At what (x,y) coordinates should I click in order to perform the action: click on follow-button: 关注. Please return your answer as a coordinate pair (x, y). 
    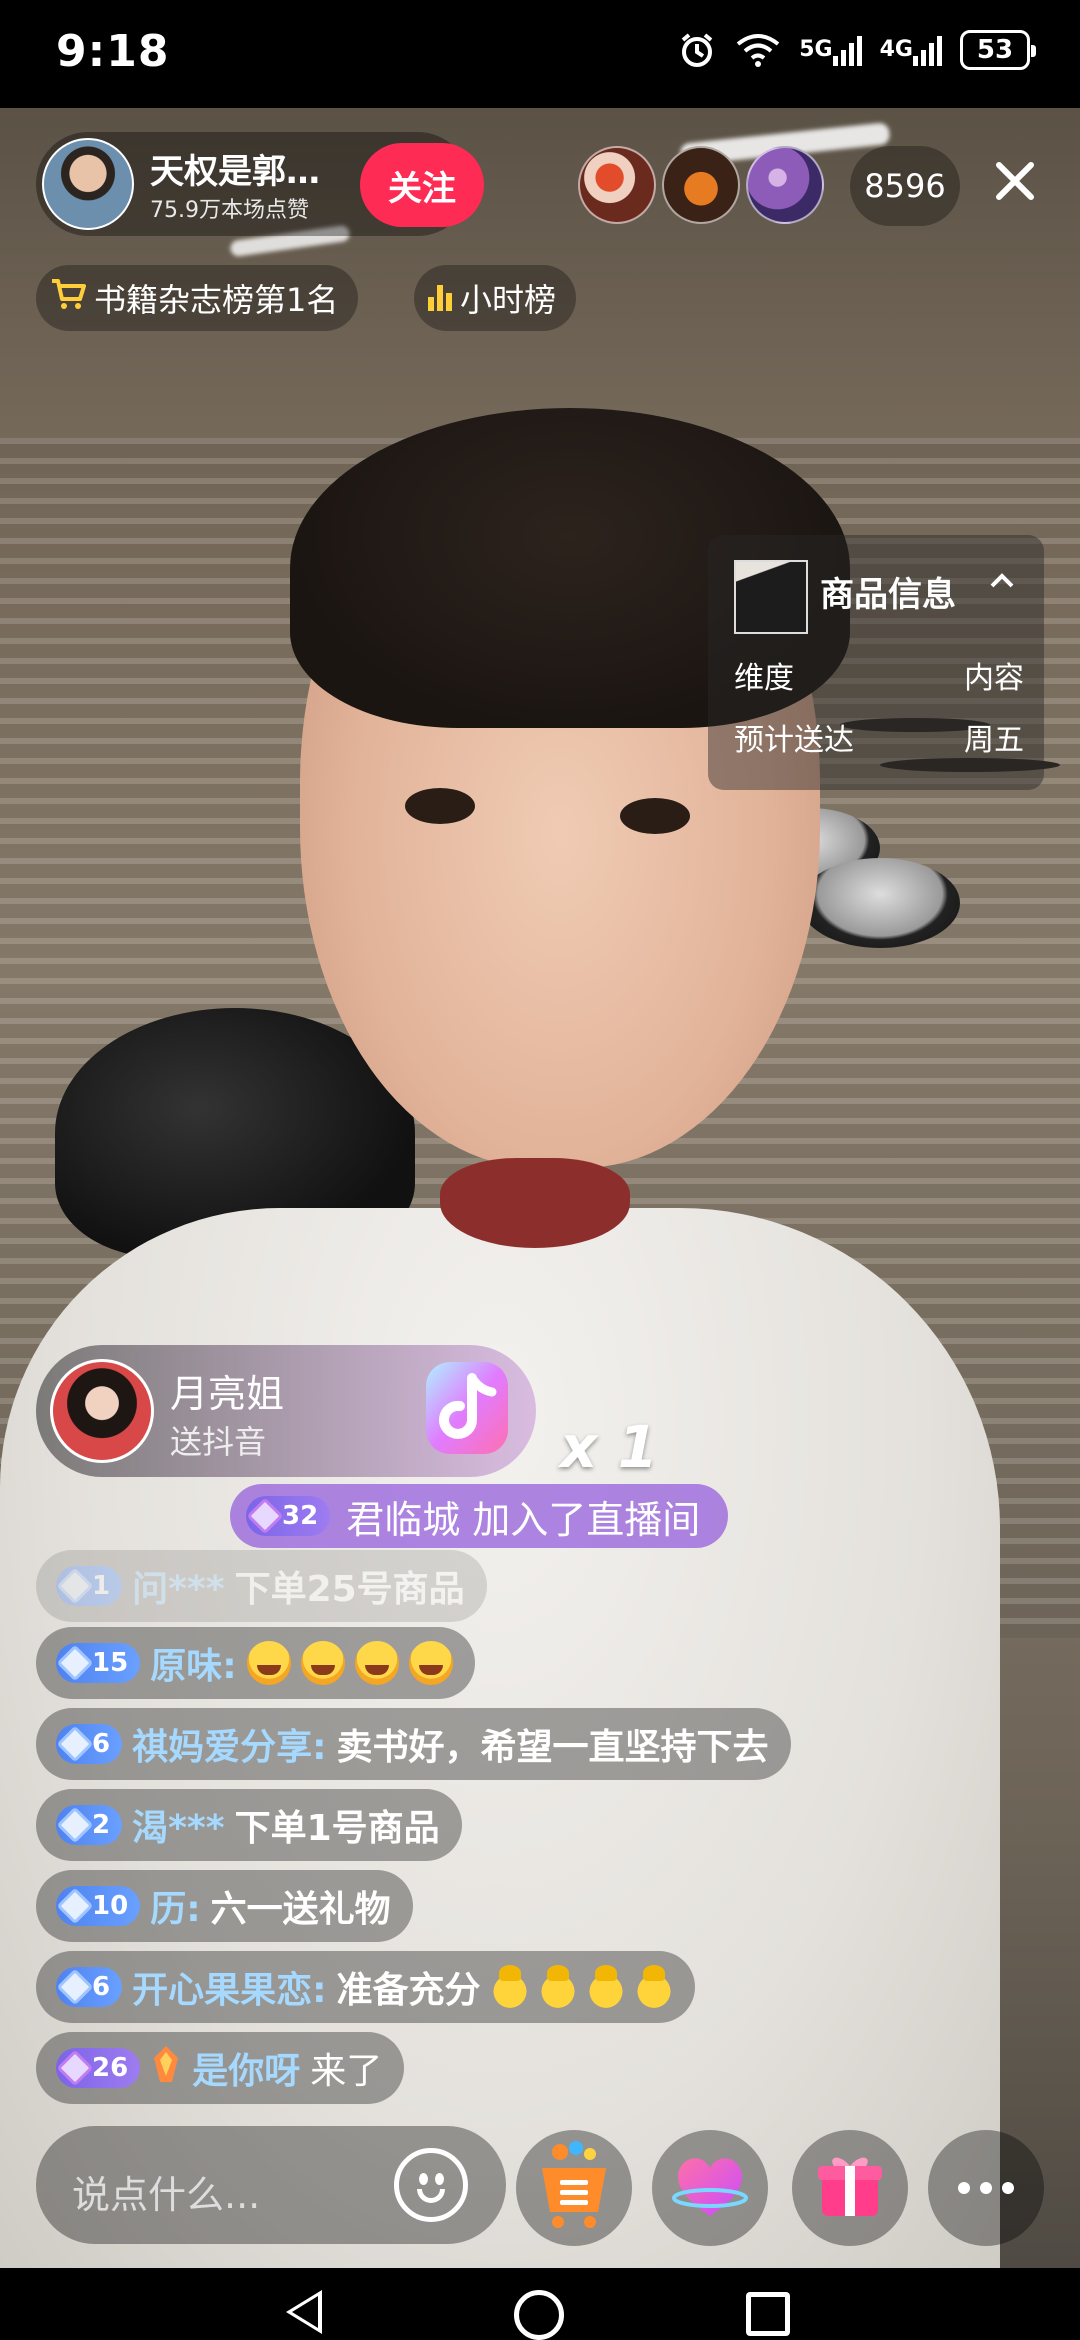
    Looking at the image, I should click on (422, 185).